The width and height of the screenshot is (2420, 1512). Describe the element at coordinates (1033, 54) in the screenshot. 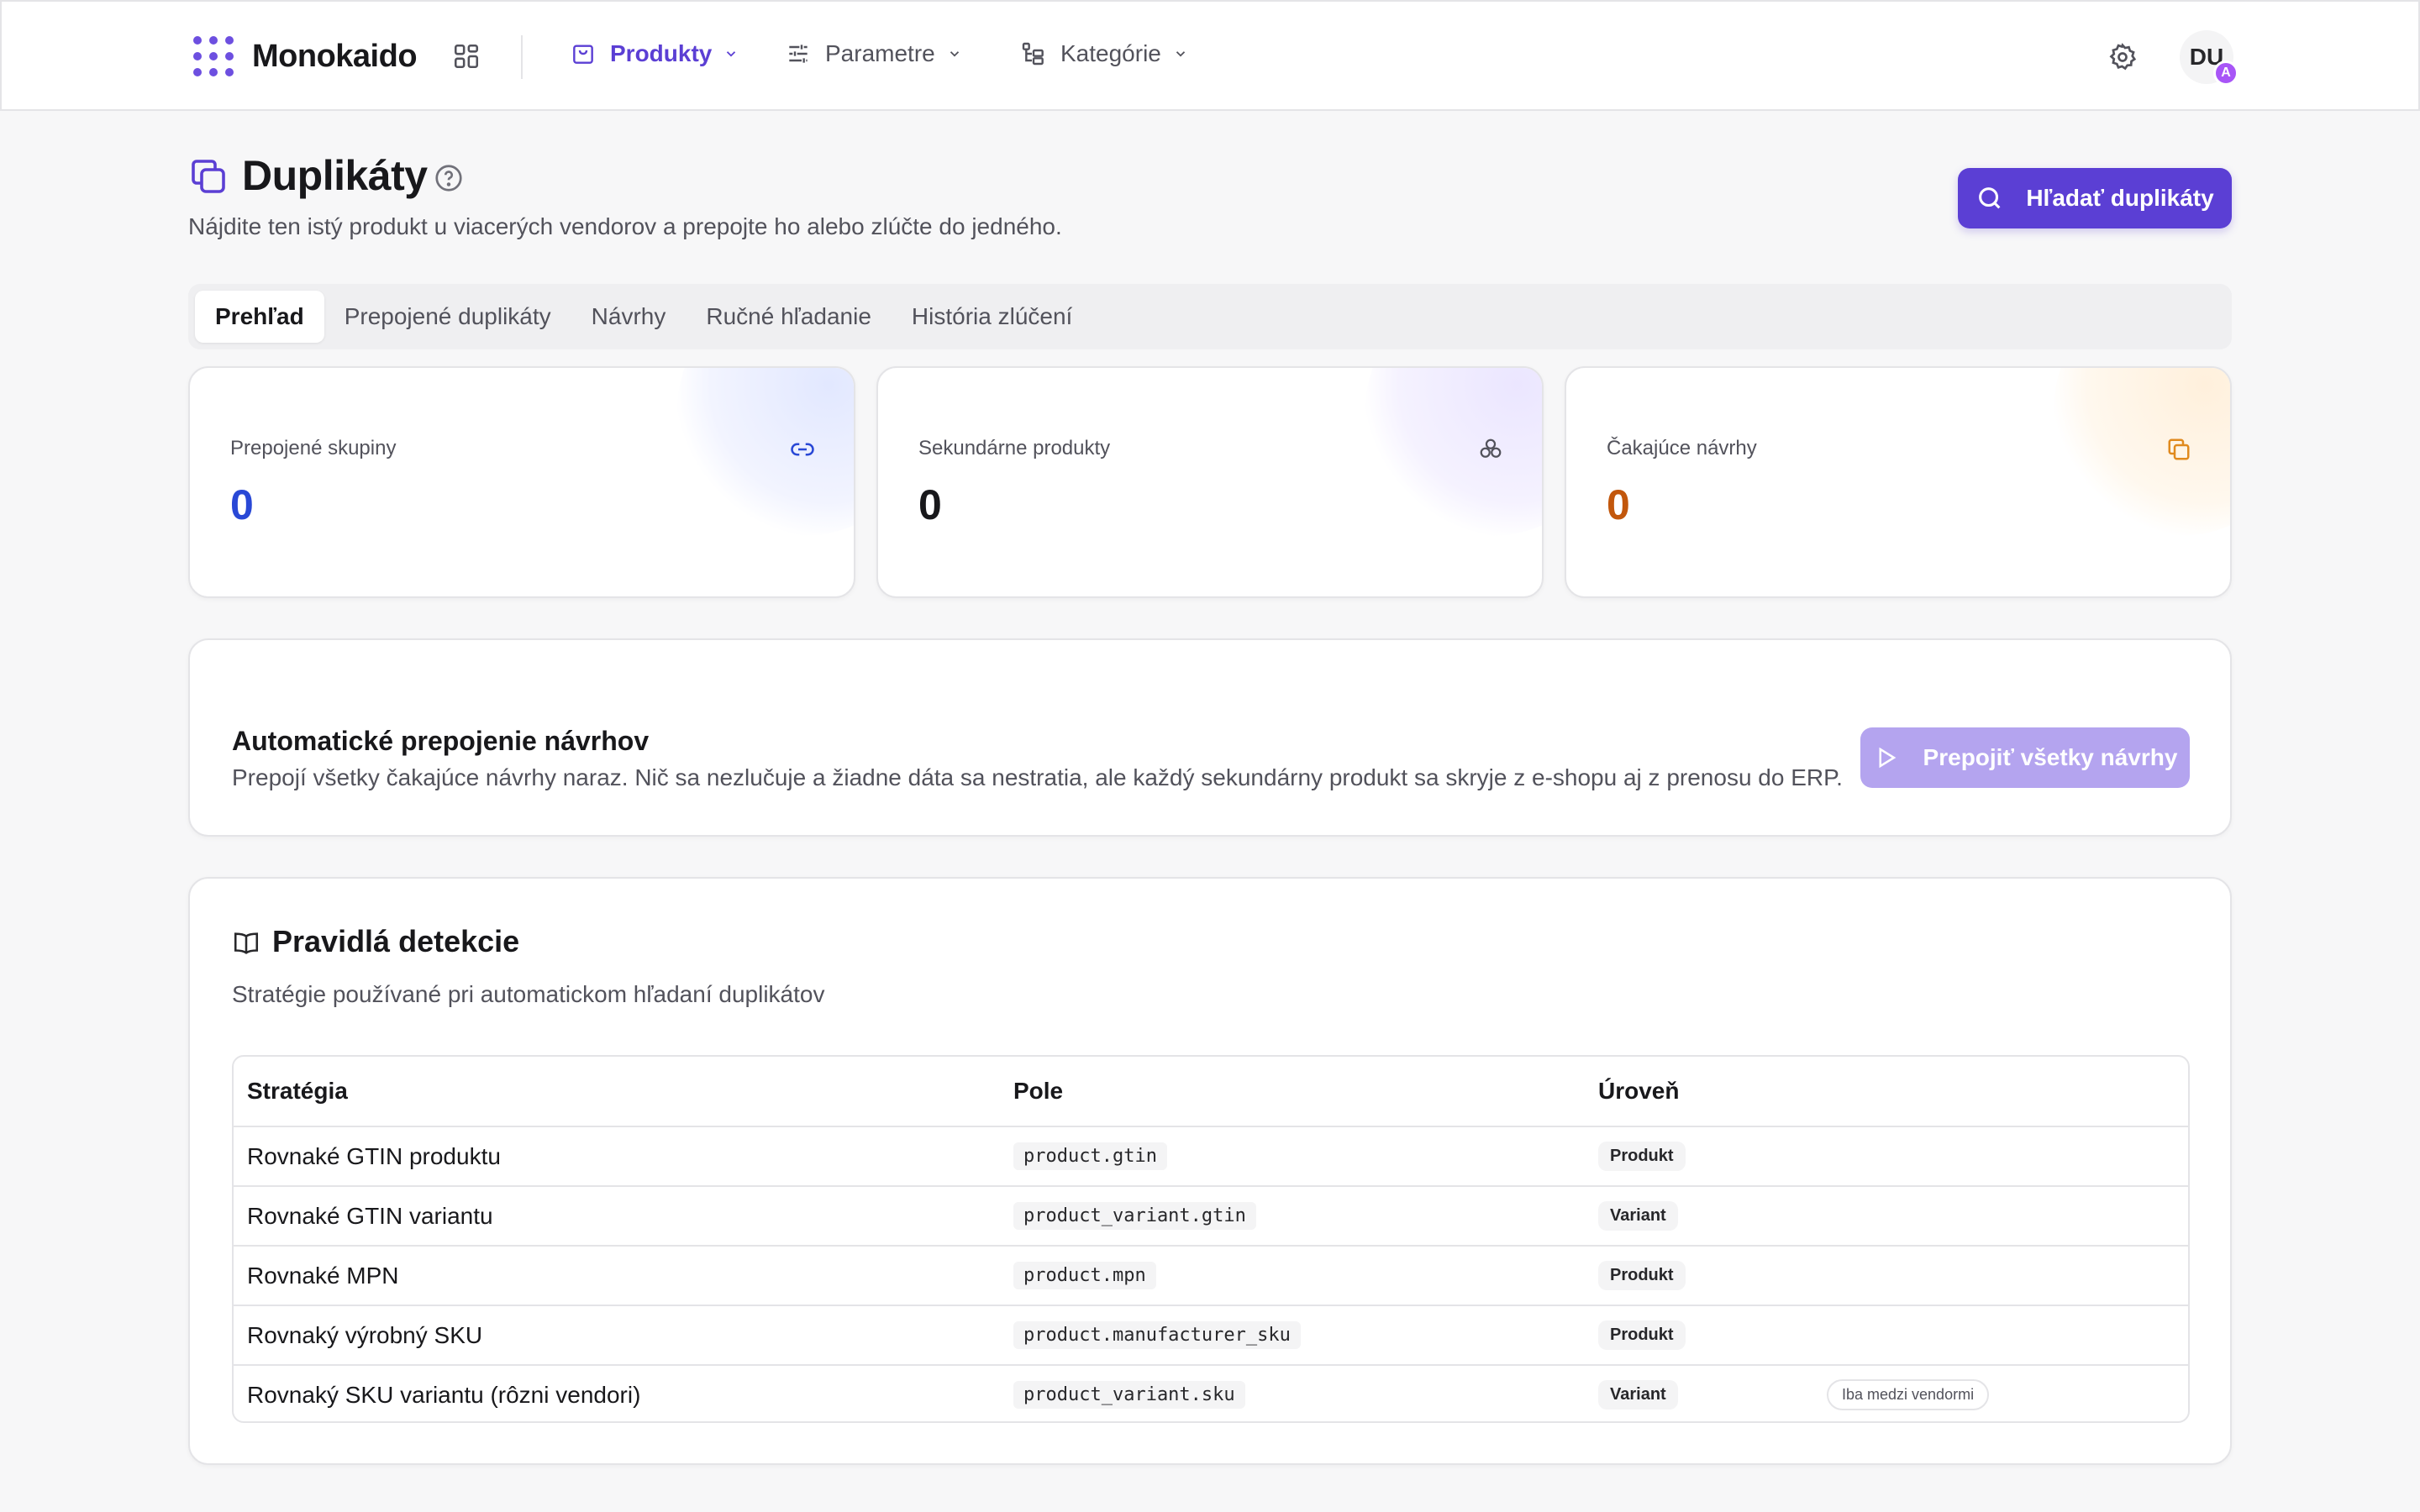

I see `tree-icon` at that location.